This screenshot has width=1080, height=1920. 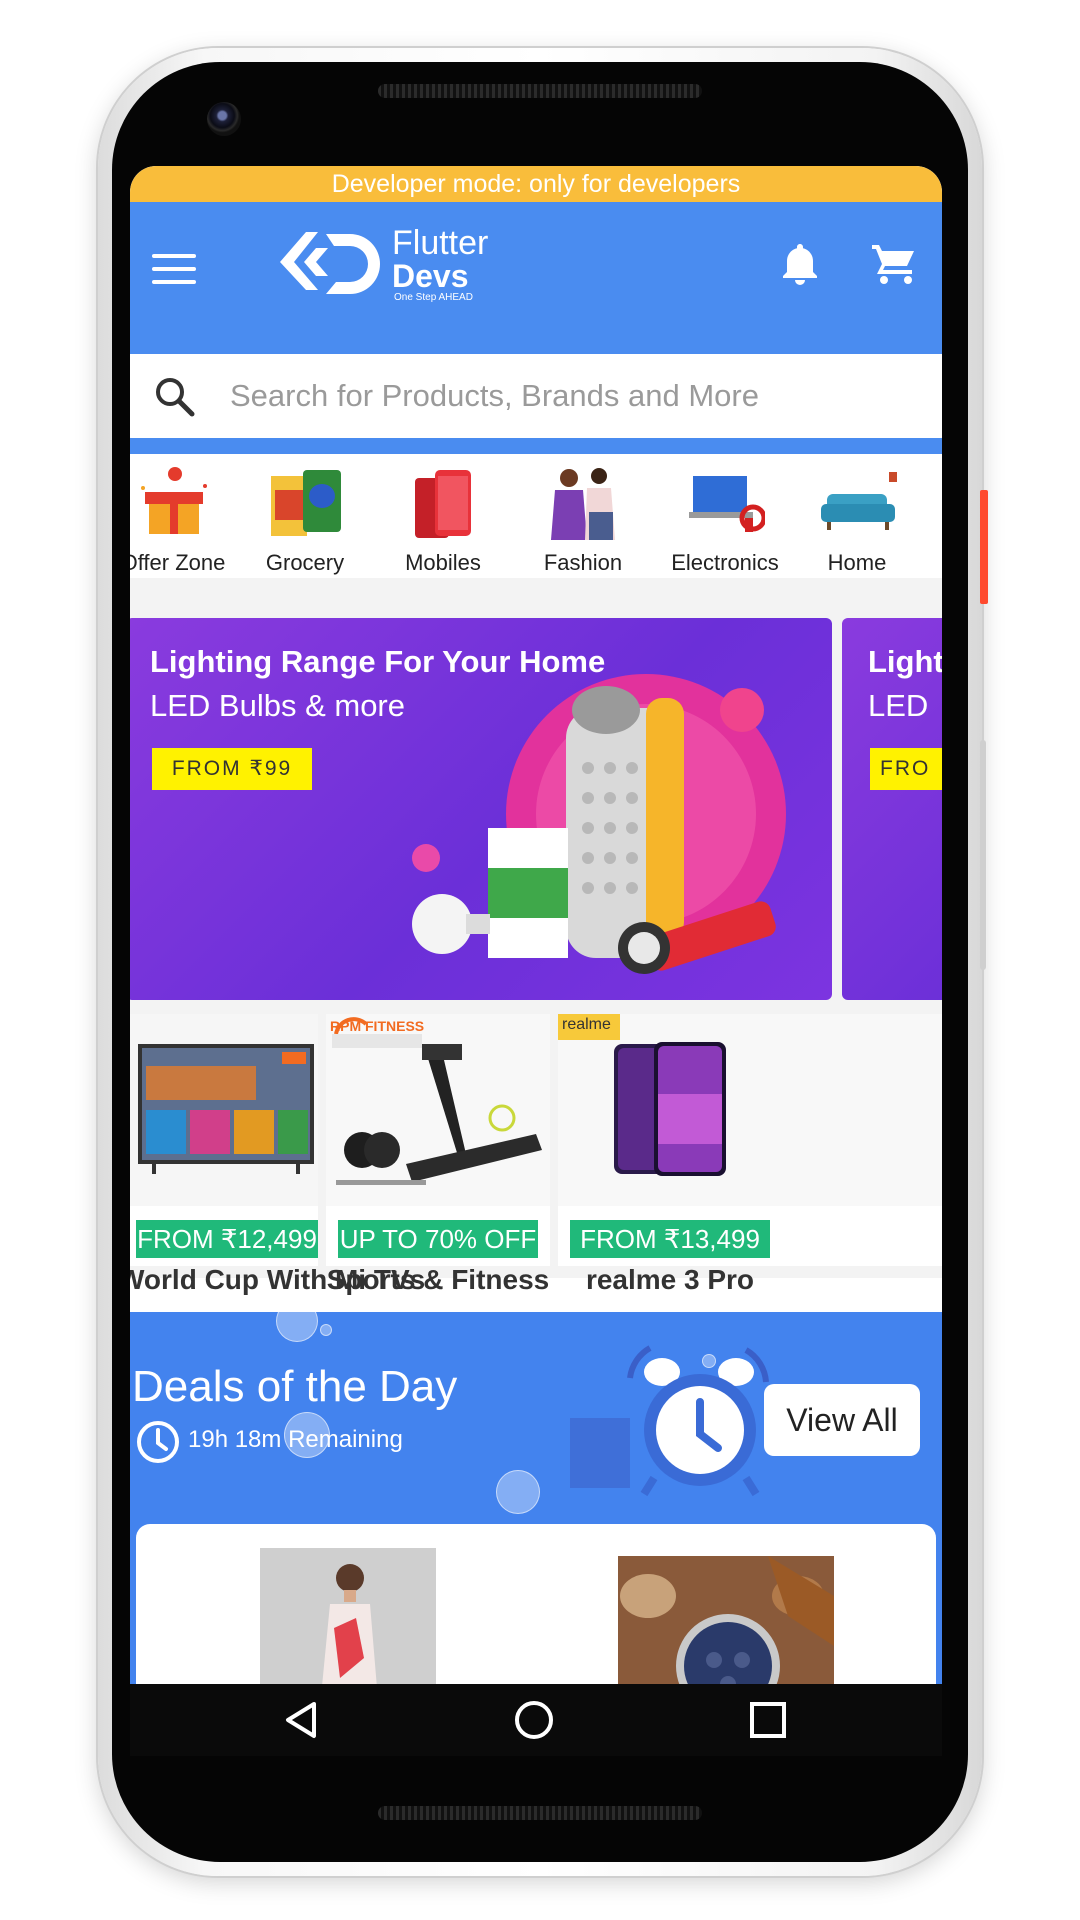 What do you see at coordinates (438, 1239) in the screenshot?
I see `promo-tag: UP TO 70% OFF` at bounding box center [438, 1239].